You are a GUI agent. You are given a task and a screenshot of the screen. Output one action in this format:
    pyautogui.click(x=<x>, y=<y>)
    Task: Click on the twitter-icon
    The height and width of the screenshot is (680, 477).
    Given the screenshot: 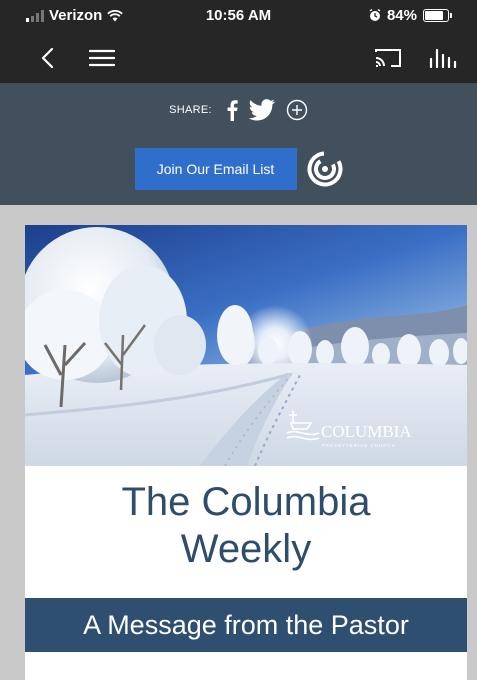 What is the action you would take?
    pyautogui.click(x=262, y=110)
    